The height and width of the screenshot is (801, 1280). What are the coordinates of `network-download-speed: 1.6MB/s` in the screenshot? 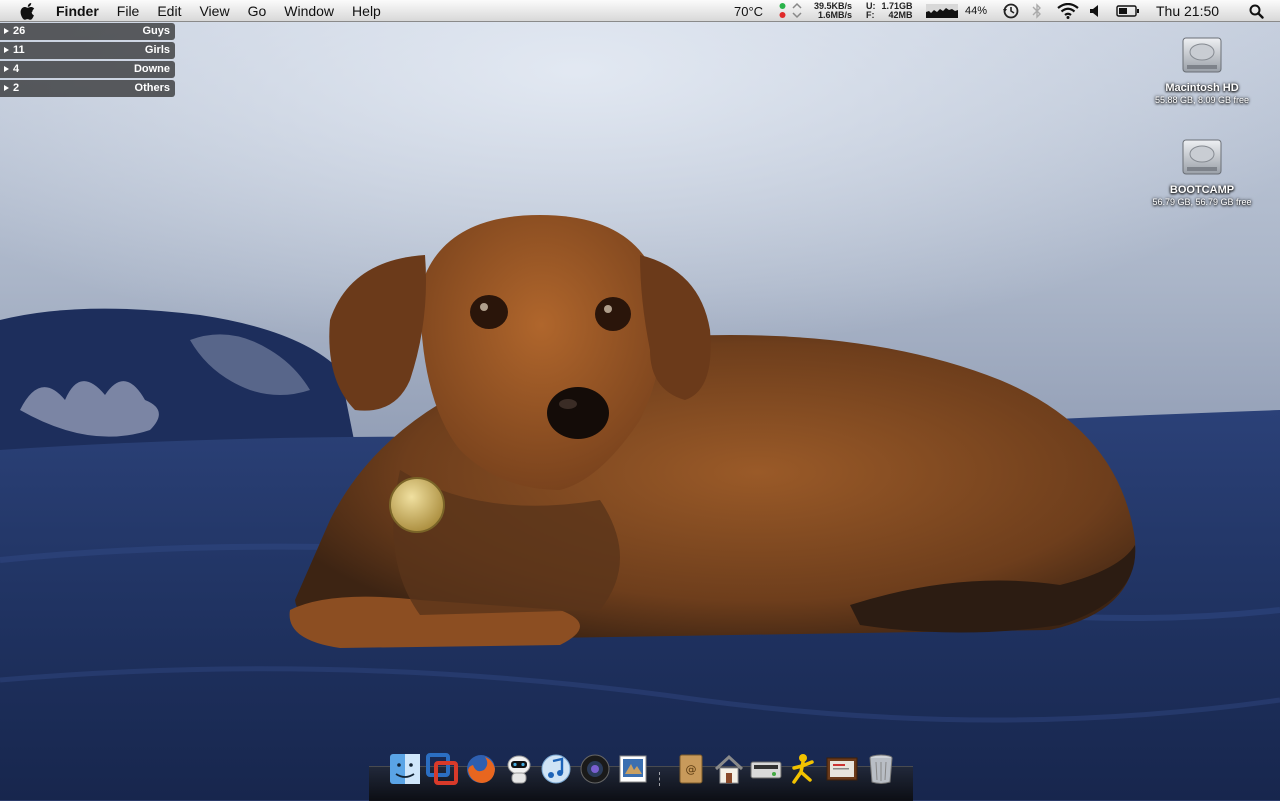 It's located at (835, 15).